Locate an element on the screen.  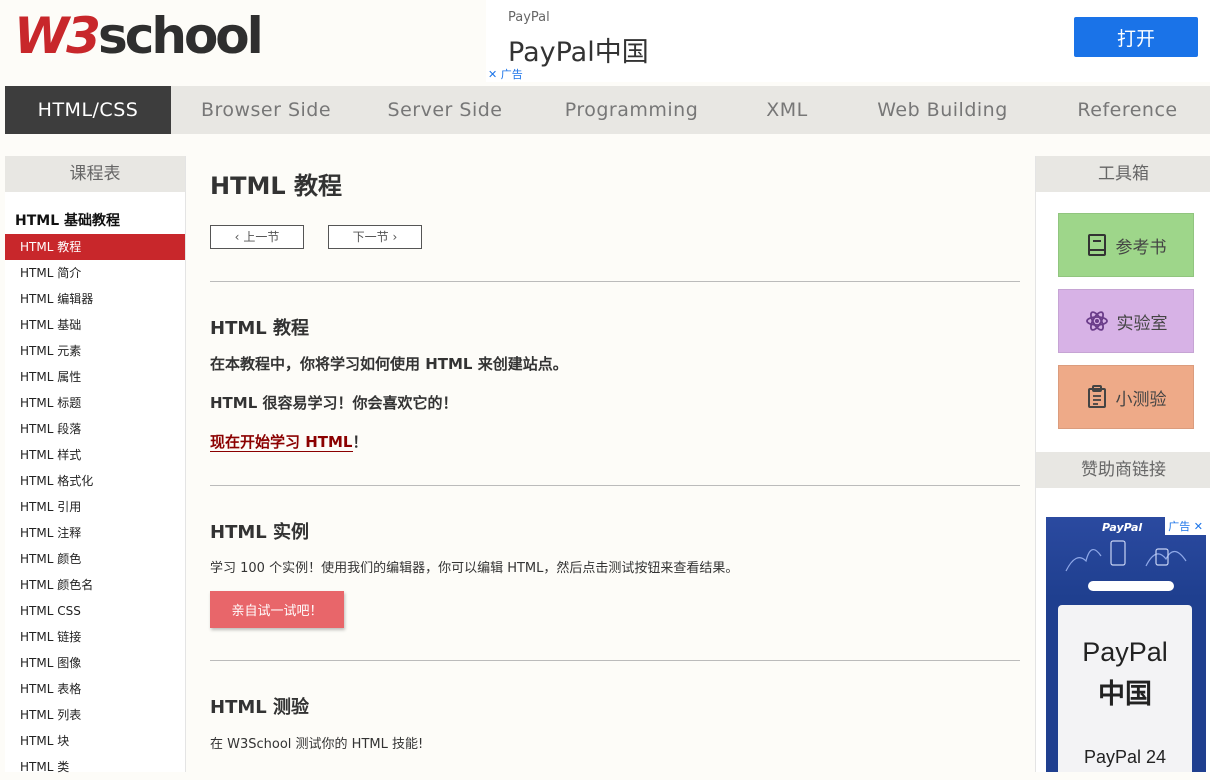
close-icon: ✕ is located at coordinates (492, 74).